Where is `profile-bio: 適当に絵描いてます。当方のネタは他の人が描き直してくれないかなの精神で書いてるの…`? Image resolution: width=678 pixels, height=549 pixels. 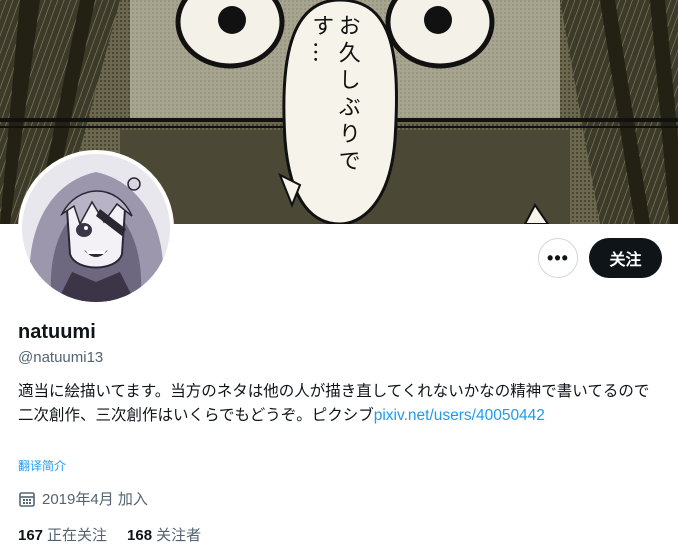
profile-bio: 適当に絵描いてます。当方のネタは他の人が描き直してくれないかなの精神で書いてるの… is located at coordinates (340, 404).